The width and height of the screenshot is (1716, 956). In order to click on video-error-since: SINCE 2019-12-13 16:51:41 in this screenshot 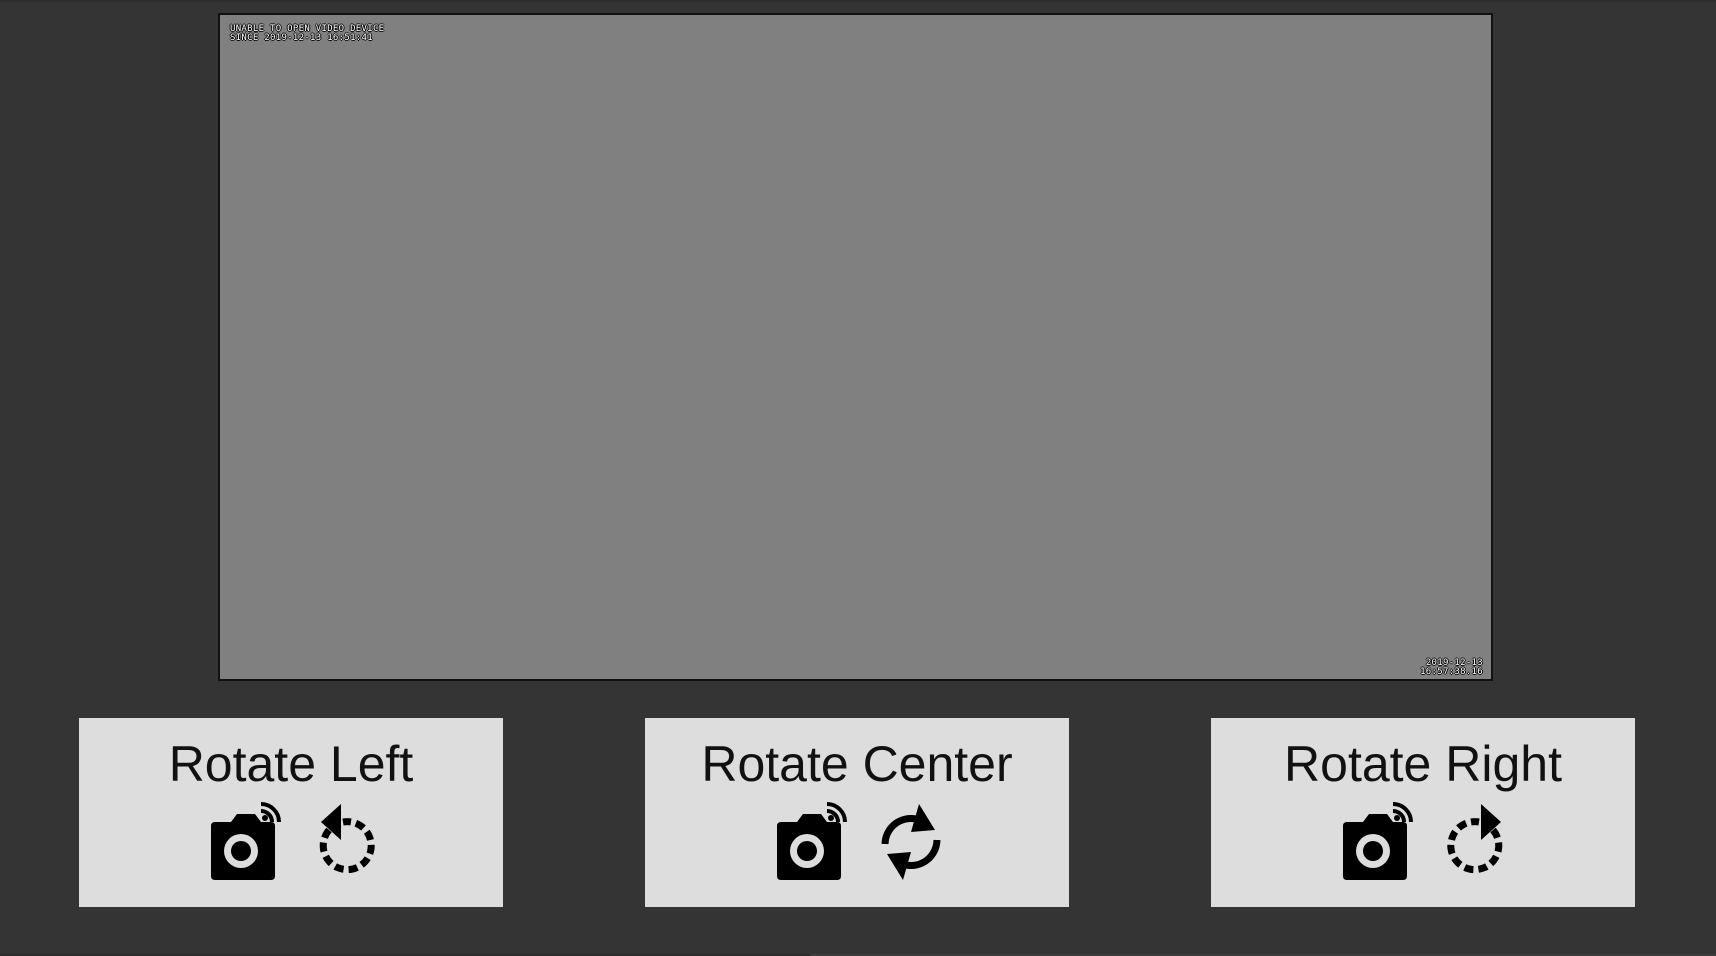, I will do `click(301, 38)`.